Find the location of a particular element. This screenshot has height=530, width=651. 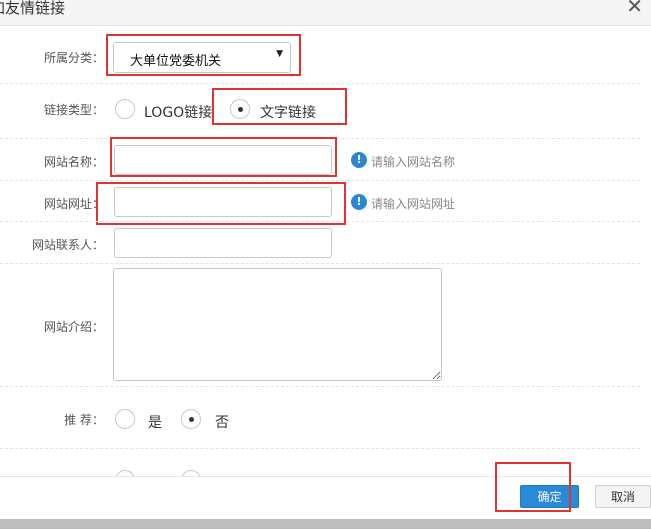

site-url-hint: 请输入网站网址 is located at coordinates (413, 204).